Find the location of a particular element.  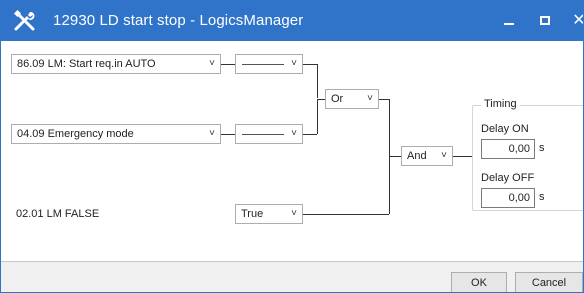

minimize-icon is located at coordinates (509, 24).